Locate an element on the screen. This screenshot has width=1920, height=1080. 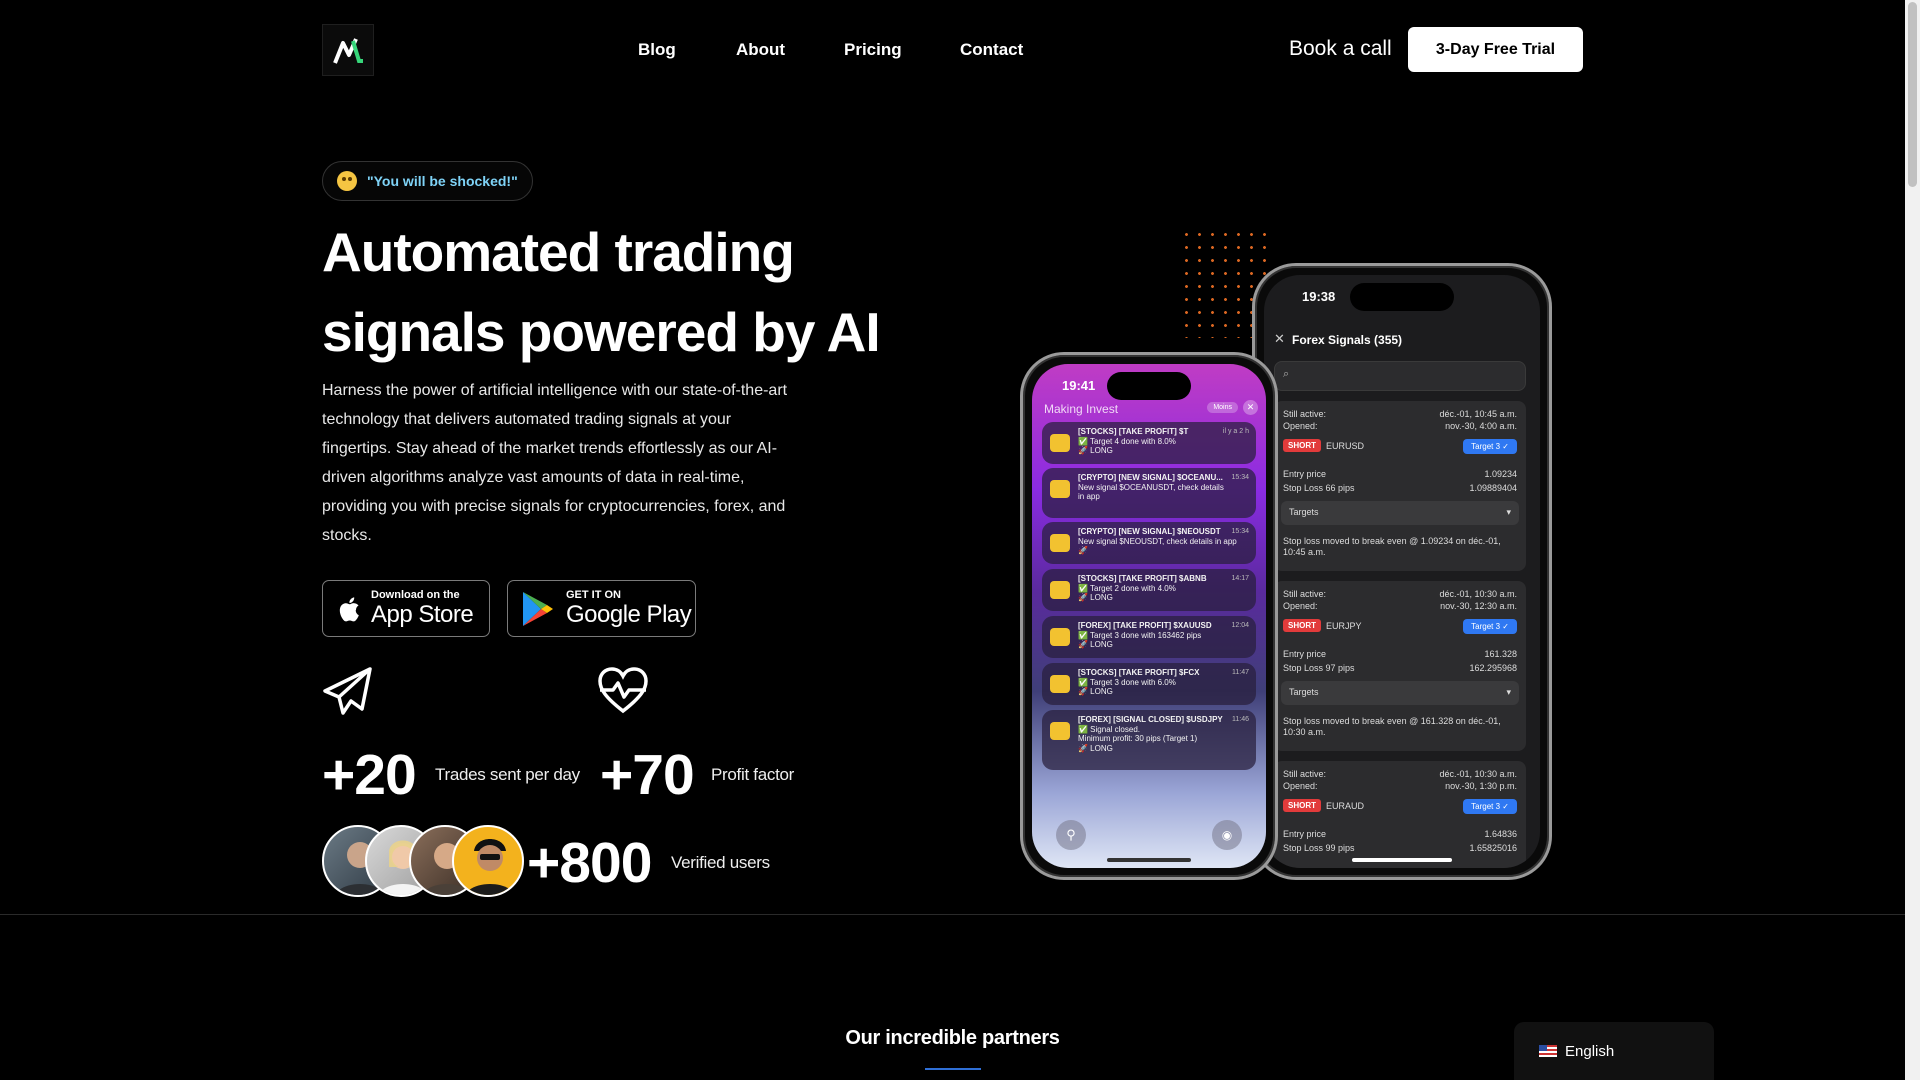
brand-logo is located at coordinates (348, 50).